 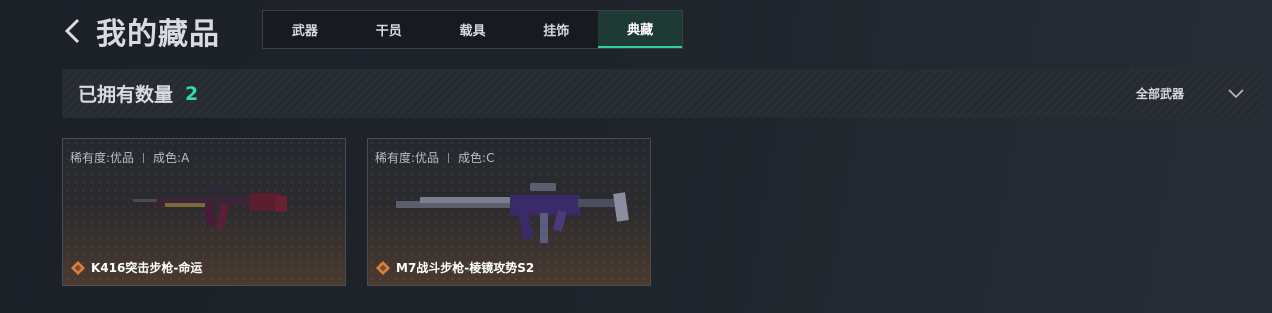 I want to click on collection-card: 稀有度:优品 成色:C M7战斗步枪-棱镜攻势S2, so click(x=509, y=212).